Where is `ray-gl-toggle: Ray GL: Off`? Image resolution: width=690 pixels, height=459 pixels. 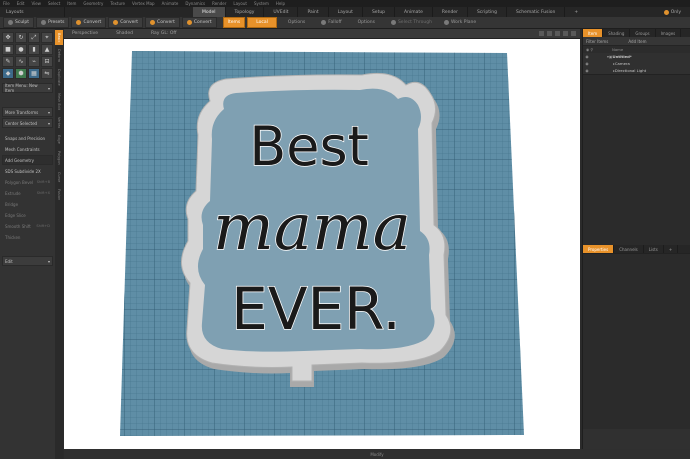 ray-gl-toggle: Ray GL: Off is located at coordinates (163, 33).